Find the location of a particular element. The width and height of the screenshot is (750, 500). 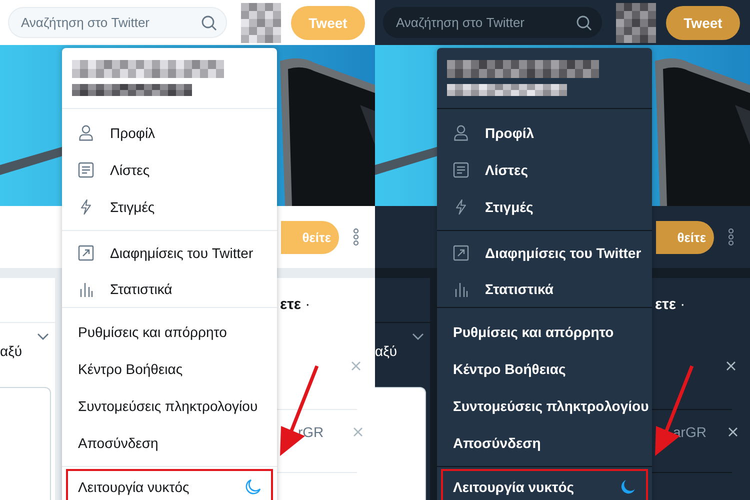

search-field: Αναζήτηση στο Twitter is located at coordinates (492, 22).